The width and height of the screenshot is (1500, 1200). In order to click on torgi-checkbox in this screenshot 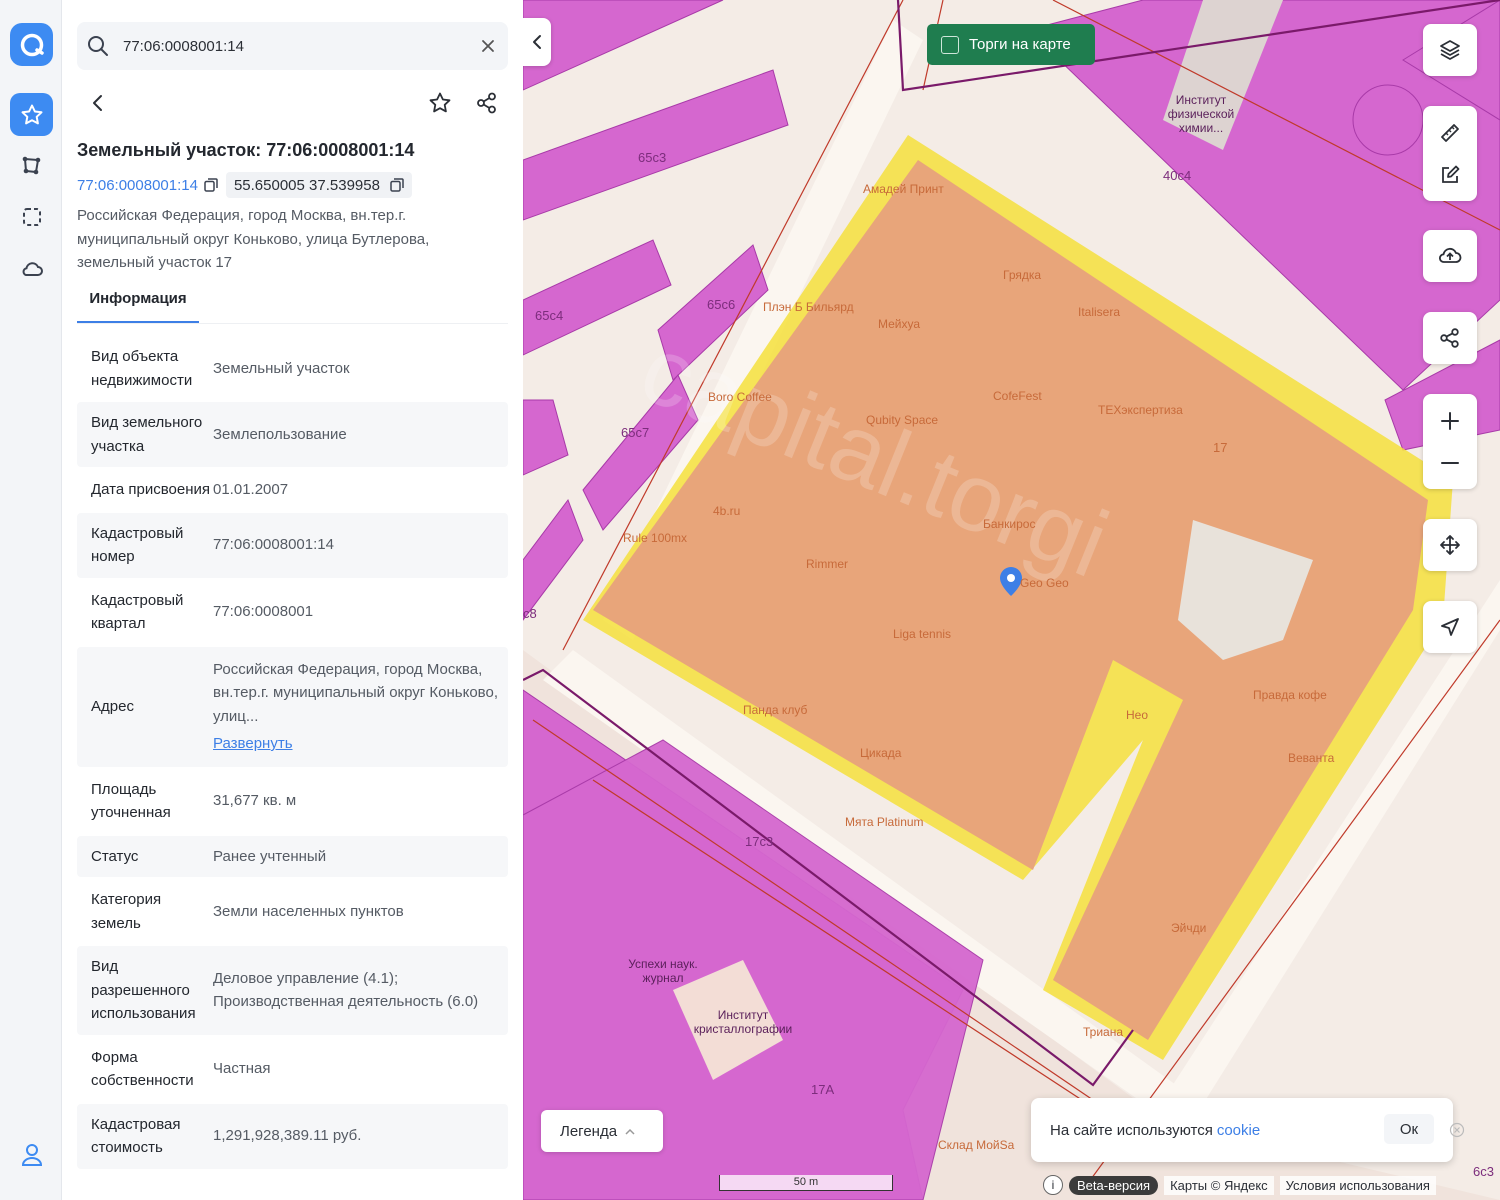, I will do `click(950, 44)`.